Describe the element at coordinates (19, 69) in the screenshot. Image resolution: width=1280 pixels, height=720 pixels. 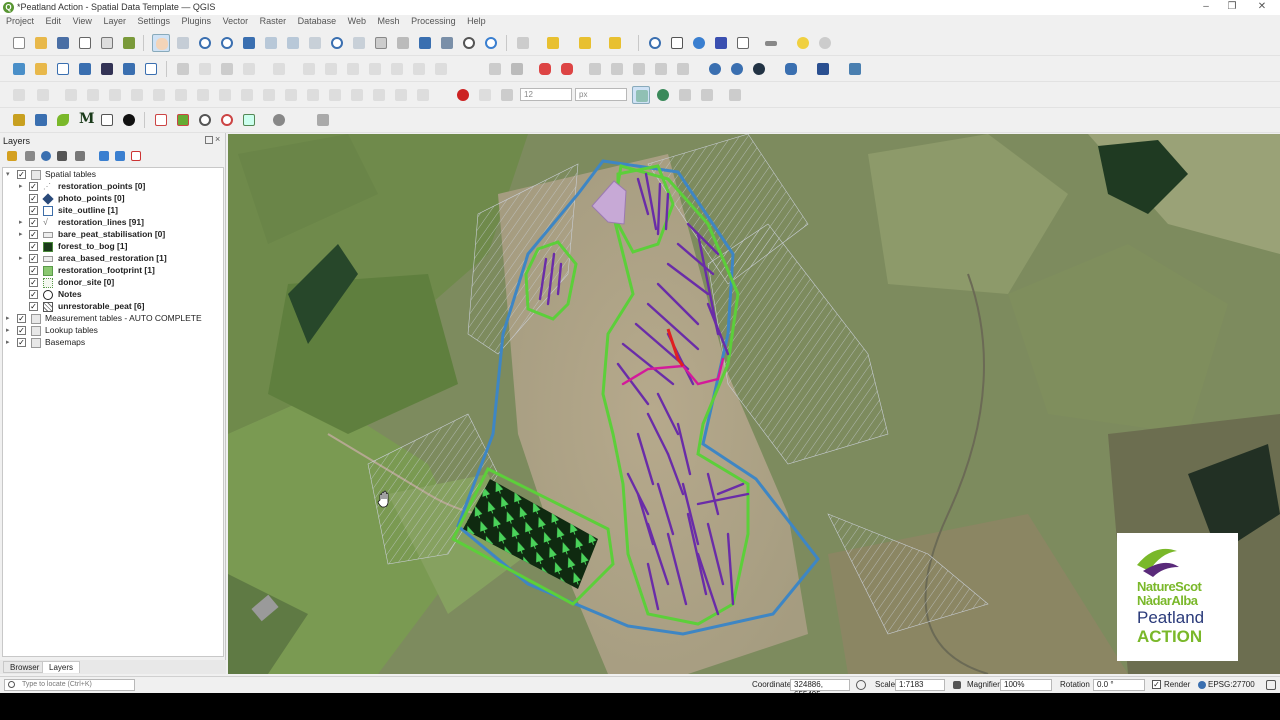
I see `data-source-manager-icon` at that location.